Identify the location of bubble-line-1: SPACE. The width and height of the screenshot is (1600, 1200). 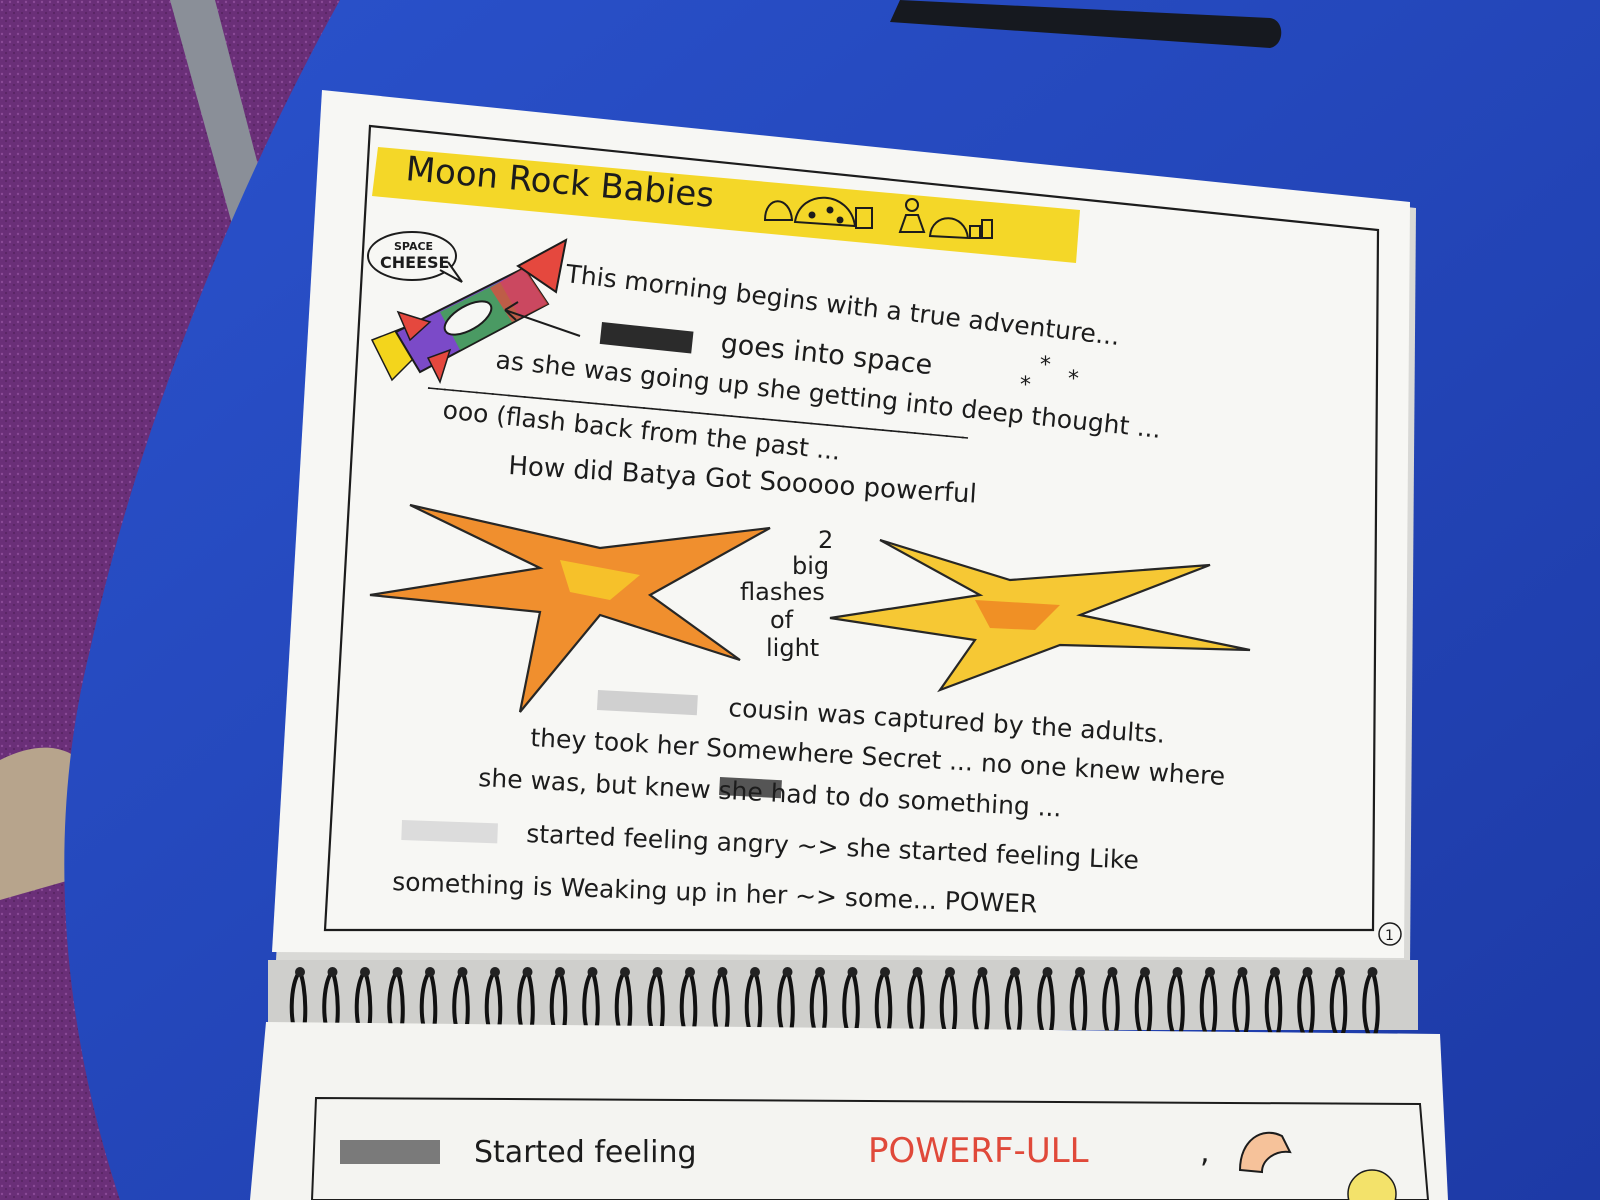
(413, 246).